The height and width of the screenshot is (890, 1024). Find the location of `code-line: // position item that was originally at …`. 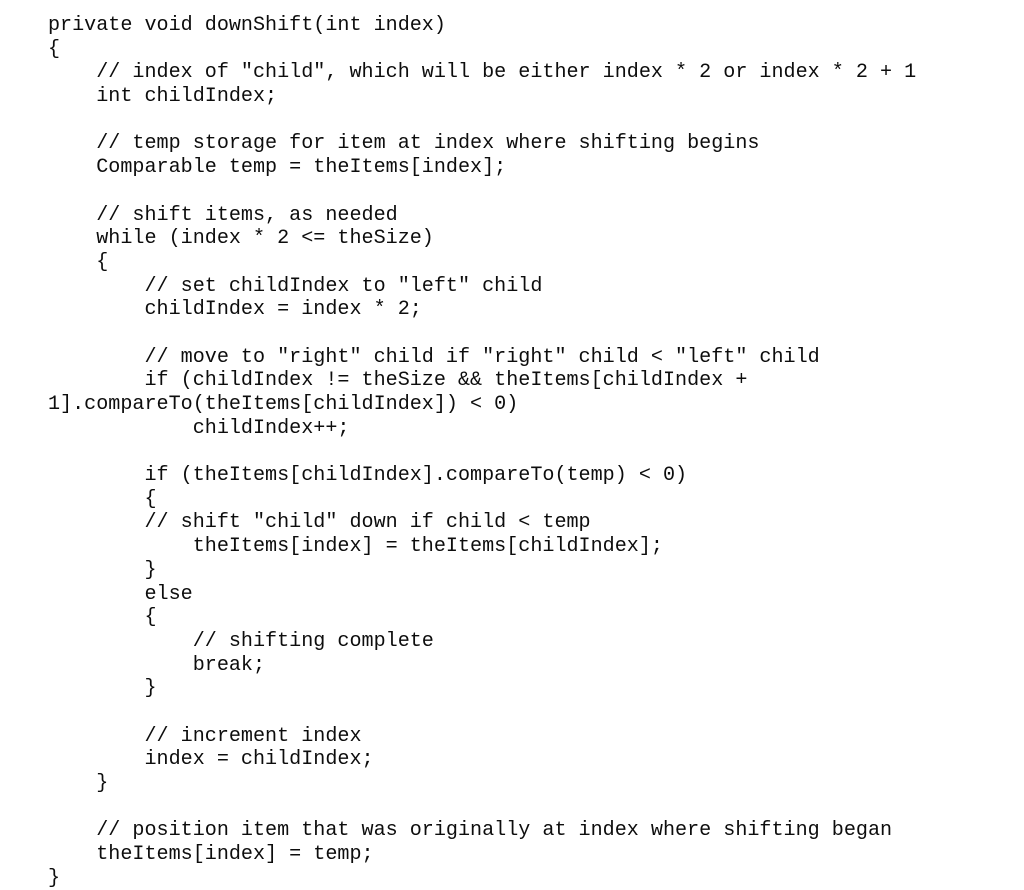

code-line: // position item that was originally at … is located at coordinates (470, 831).